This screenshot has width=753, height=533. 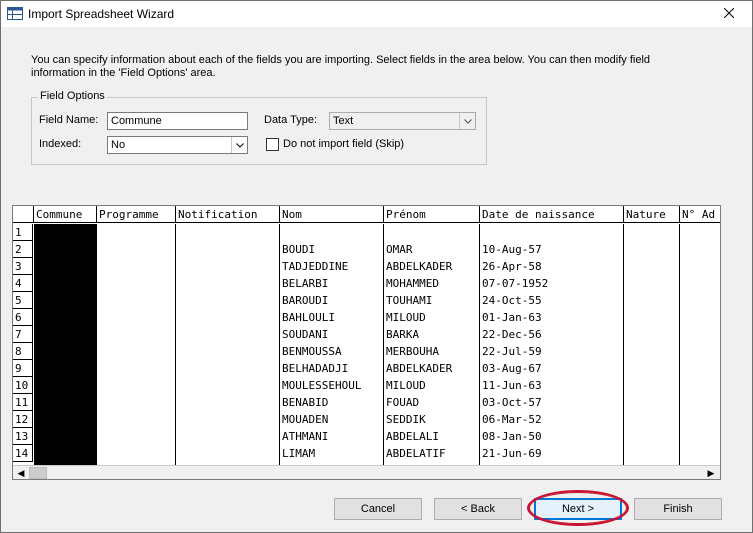 I want to click on field-options-legend: Field Options, so click(x=72, y=96).